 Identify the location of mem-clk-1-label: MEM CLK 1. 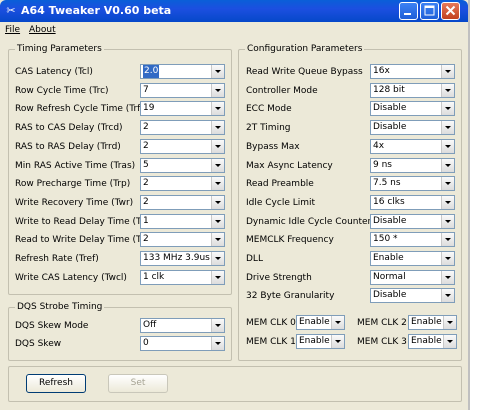
(271, 342).